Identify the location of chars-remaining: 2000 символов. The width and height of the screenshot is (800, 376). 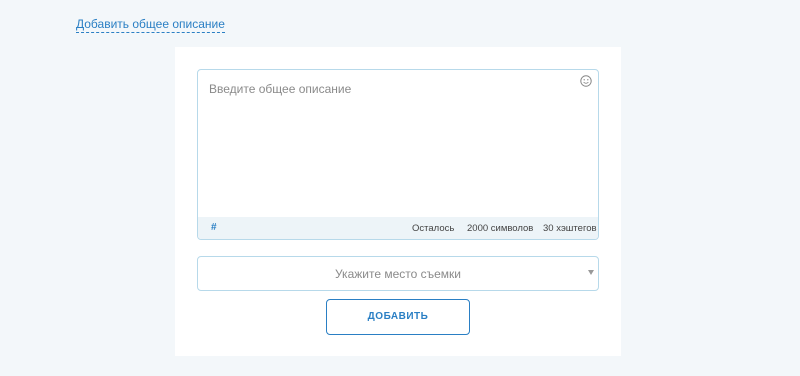
(500, 228).